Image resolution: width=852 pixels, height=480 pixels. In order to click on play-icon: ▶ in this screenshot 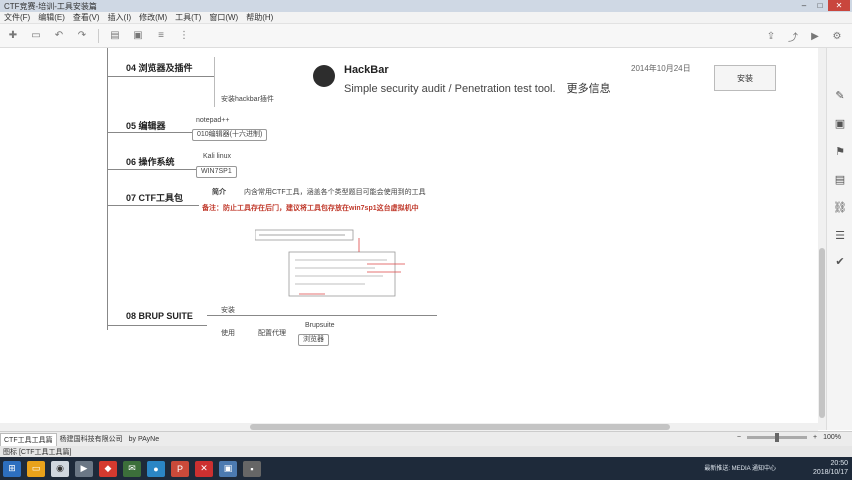, I will do `click(815, 36)`.